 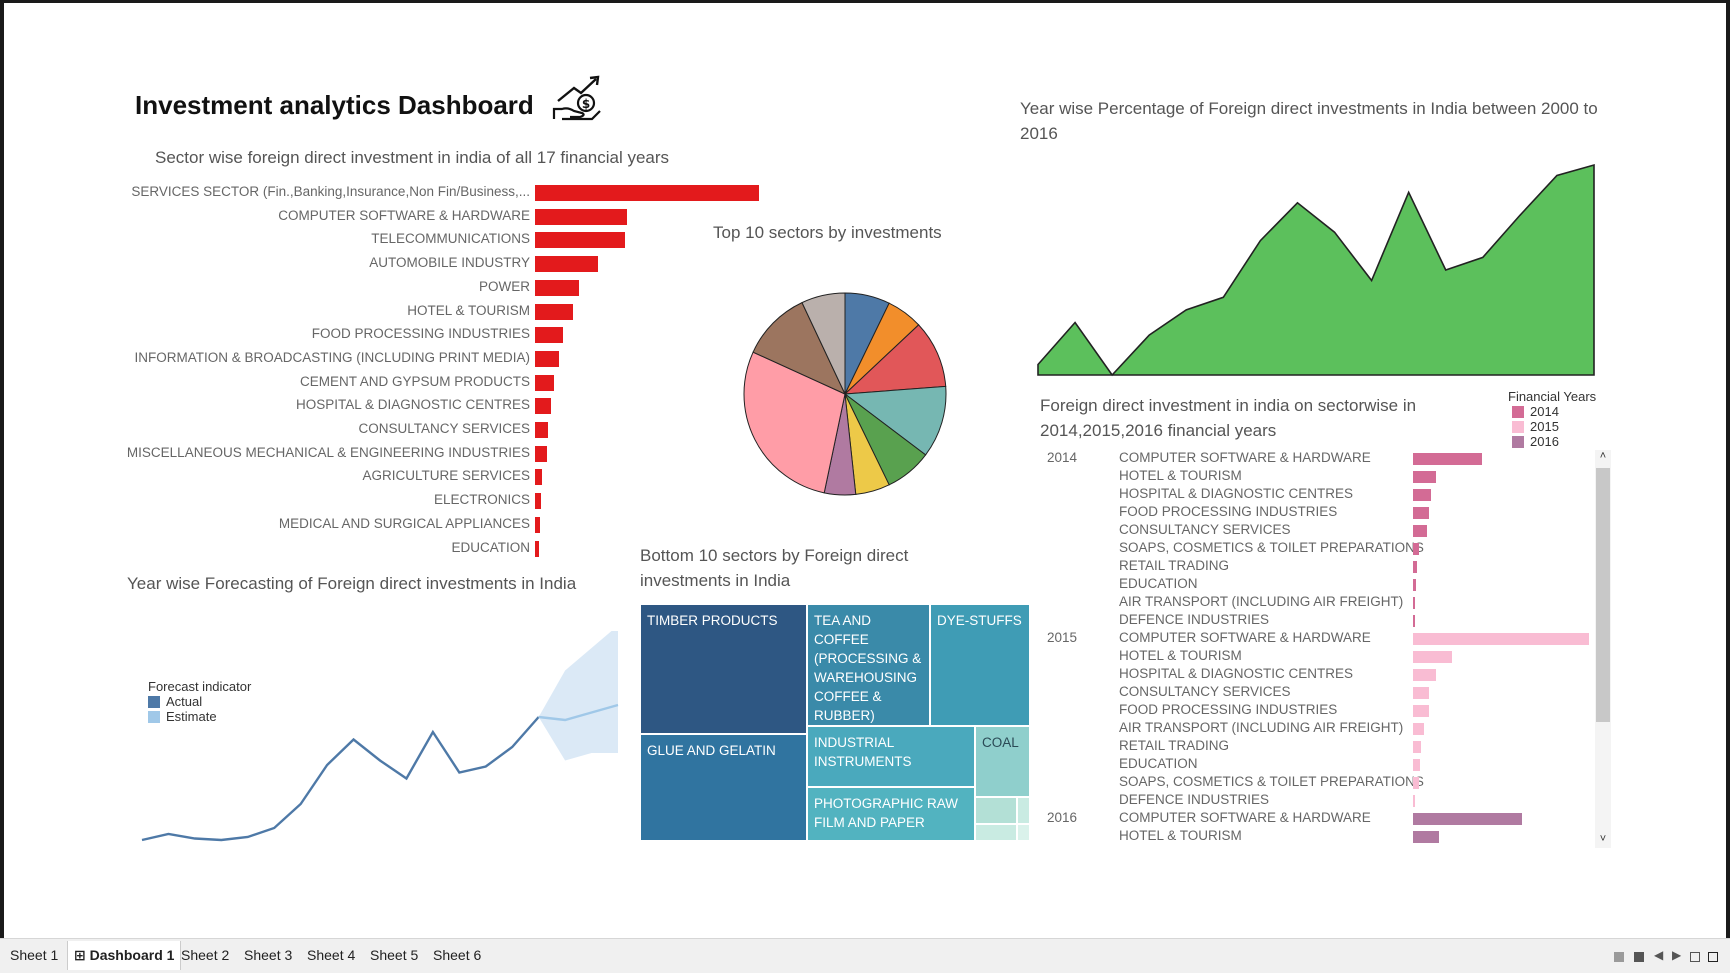 What do you see at coordinates (1658, 955) in the screenshot?
I see `prev-sheet-icon: ◀` at bounding box center [1658, 955].